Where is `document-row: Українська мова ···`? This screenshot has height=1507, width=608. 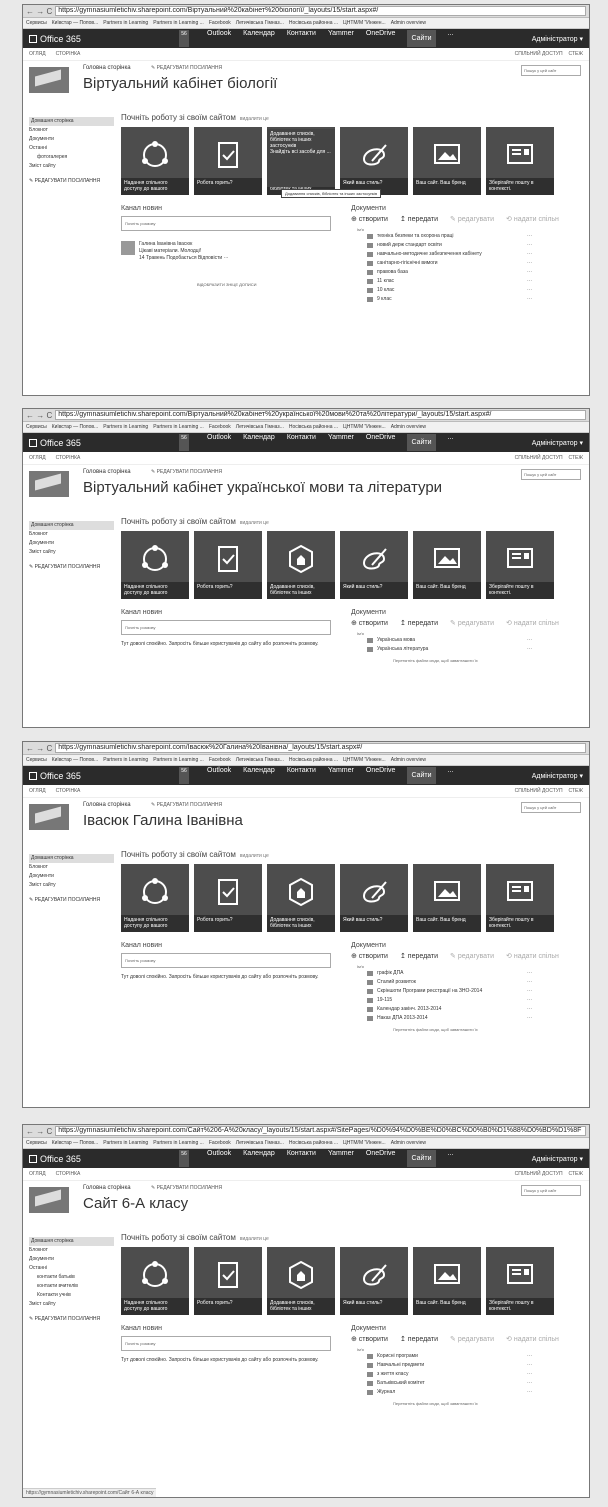 document-row: Українська мова ··· is located at coordinates (469, 640).